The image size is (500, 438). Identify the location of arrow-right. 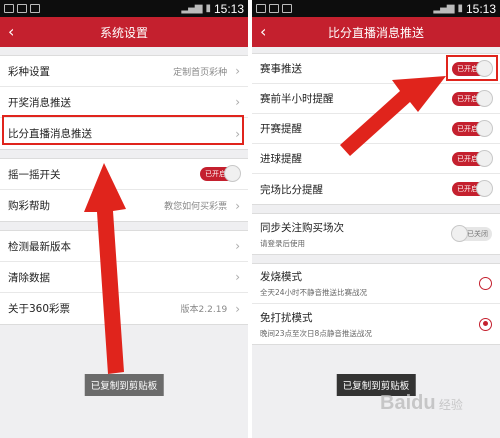
(393, 116).